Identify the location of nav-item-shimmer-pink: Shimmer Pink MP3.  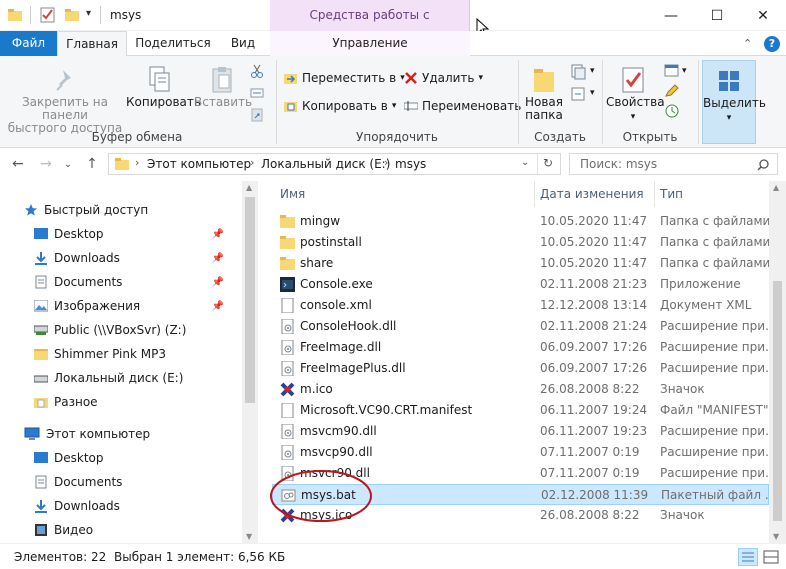
(100, 354).